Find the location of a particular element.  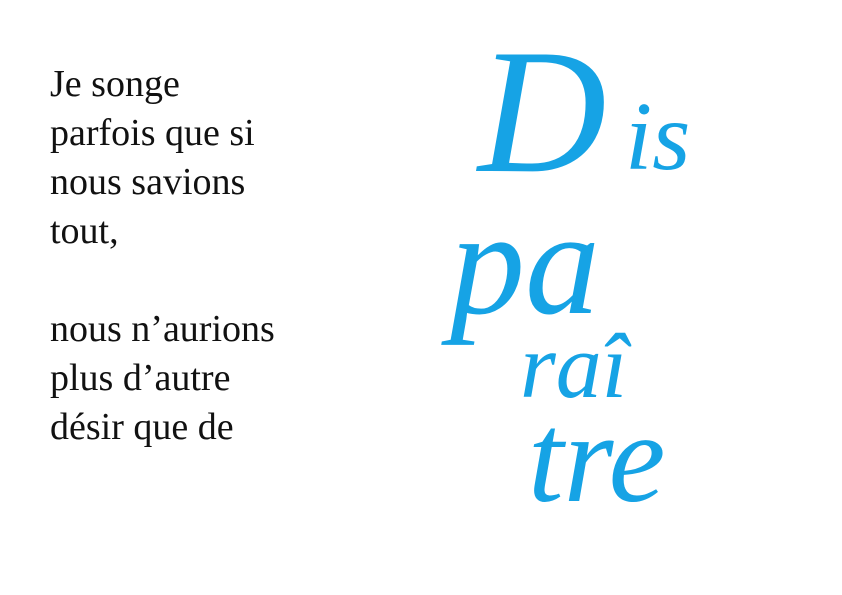

poem-line-2: parfois que si is located at coordinates (152, 133).